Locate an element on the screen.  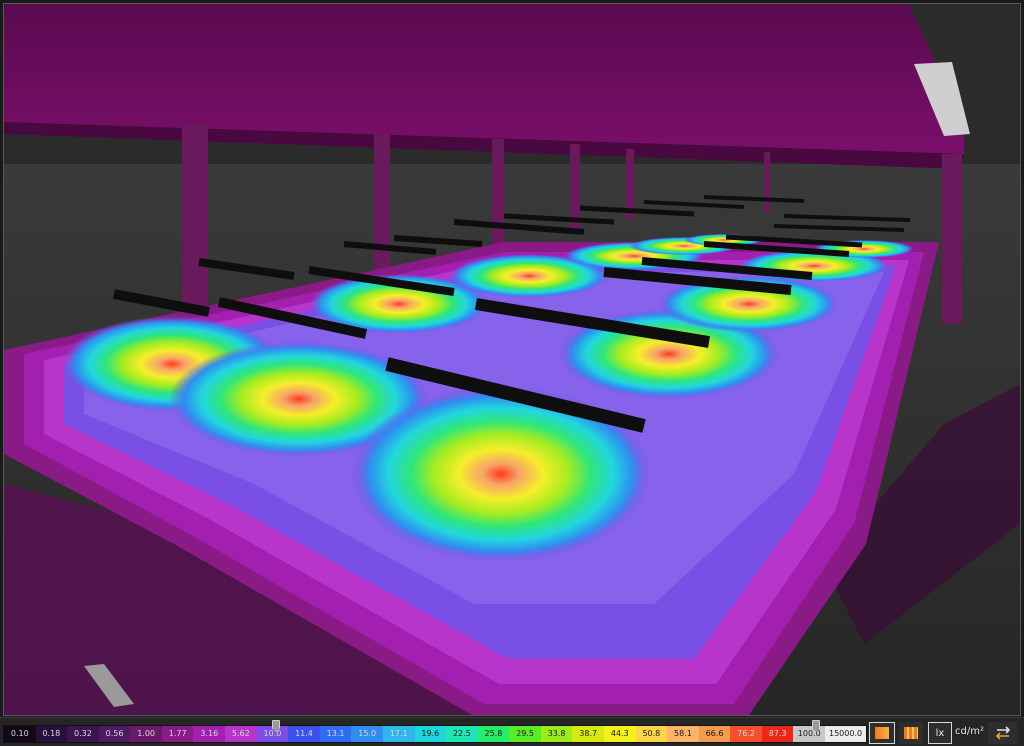
scale-step: 1.77 is located at coordinates (177, 734).